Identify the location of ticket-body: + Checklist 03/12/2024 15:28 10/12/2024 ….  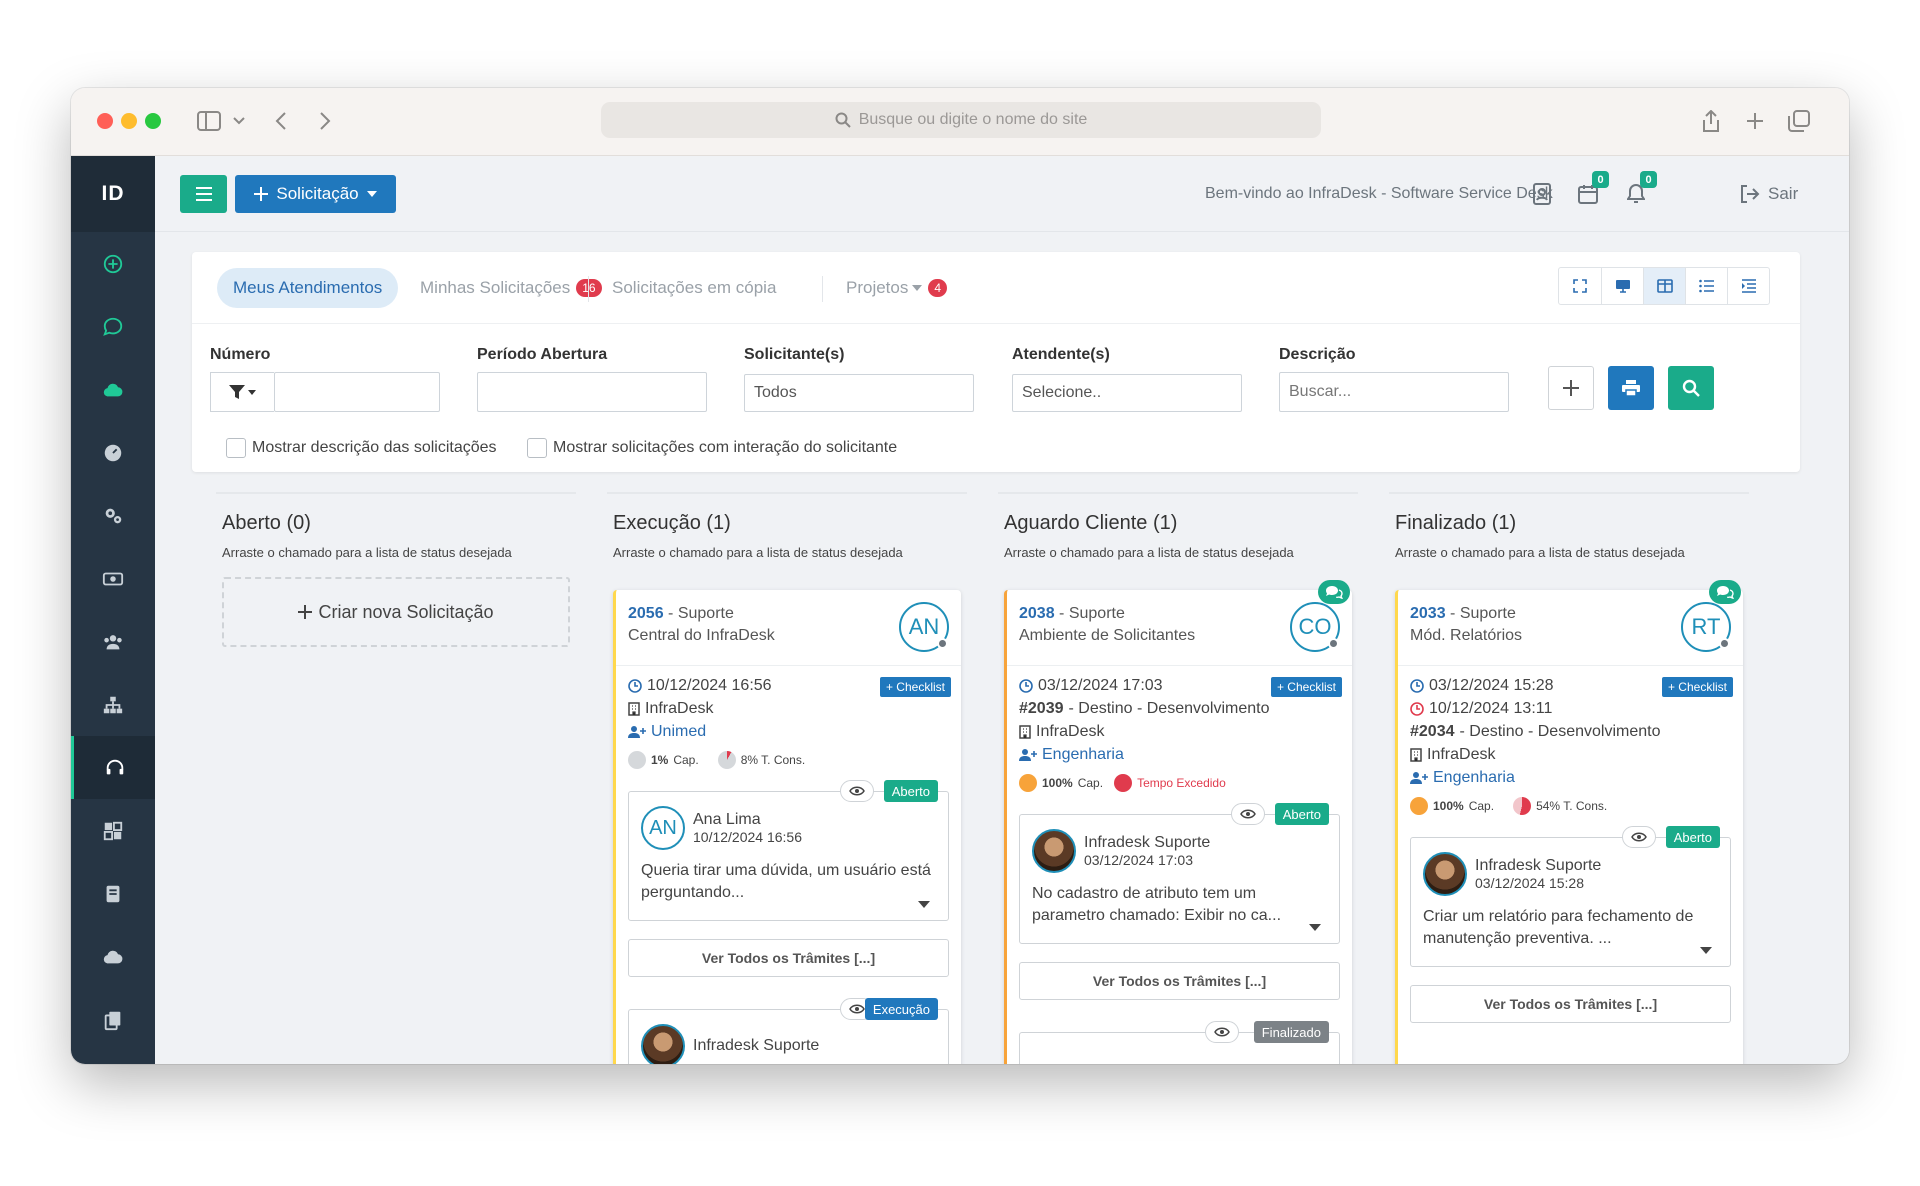
(1570, 848).